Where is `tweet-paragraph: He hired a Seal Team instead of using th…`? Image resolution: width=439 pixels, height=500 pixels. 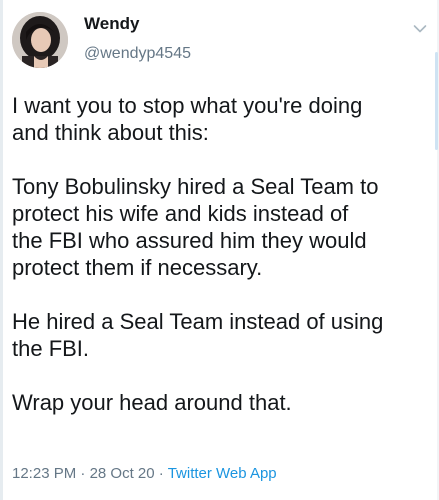
tweet-paragraph: He hired a Seal Team instead of using th… is located at coordinates (220, 335).